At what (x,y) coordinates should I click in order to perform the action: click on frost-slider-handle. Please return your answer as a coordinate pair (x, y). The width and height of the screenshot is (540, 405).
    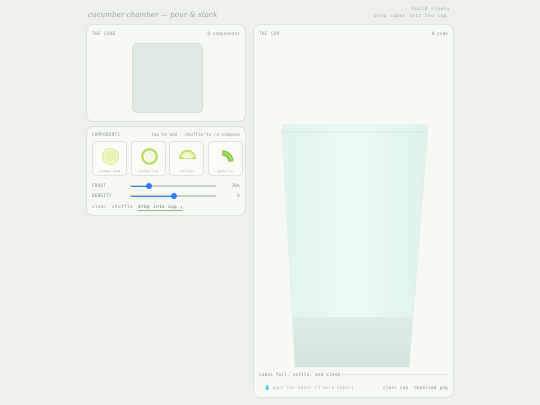
    Looking at the image, I should click on (148, 186).